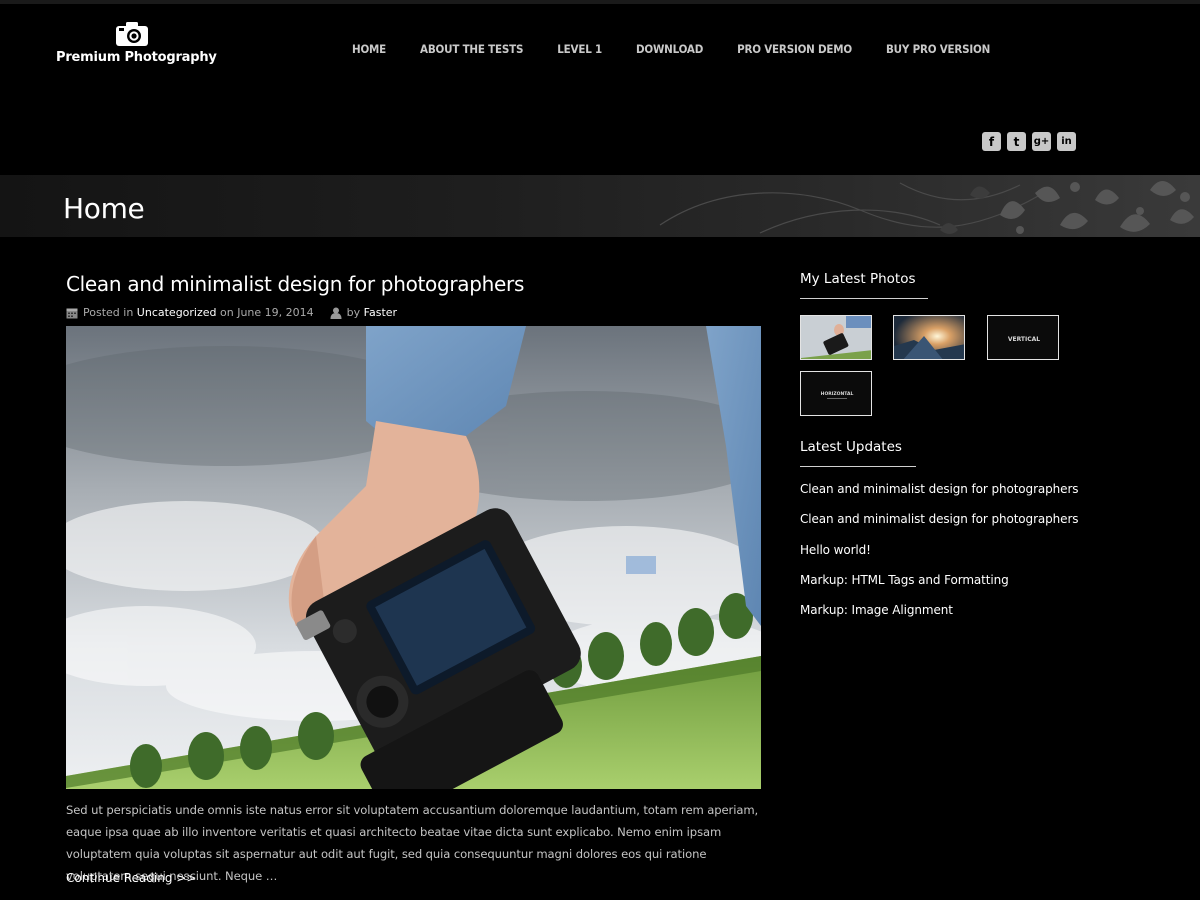  I want to click on update-link: Hello world!, so click(835, 550).